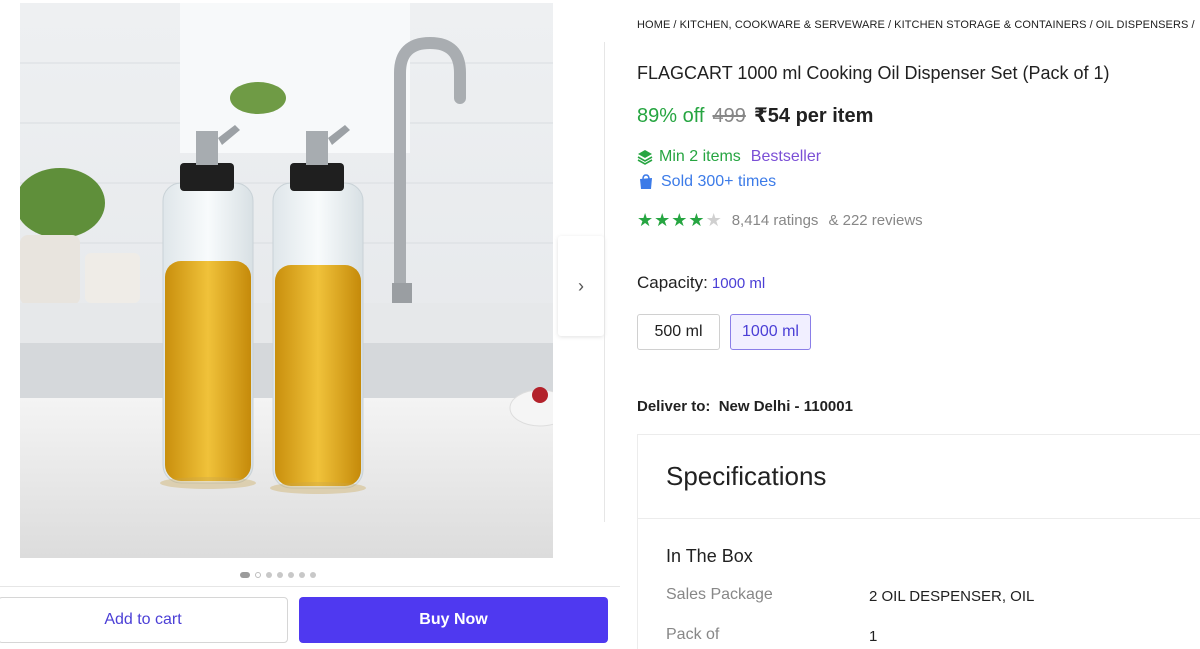  What do you see at coordinates (719, 594) in the screenshot?
I see `spec-key: Sales Package` at bounding box center [719, 594].